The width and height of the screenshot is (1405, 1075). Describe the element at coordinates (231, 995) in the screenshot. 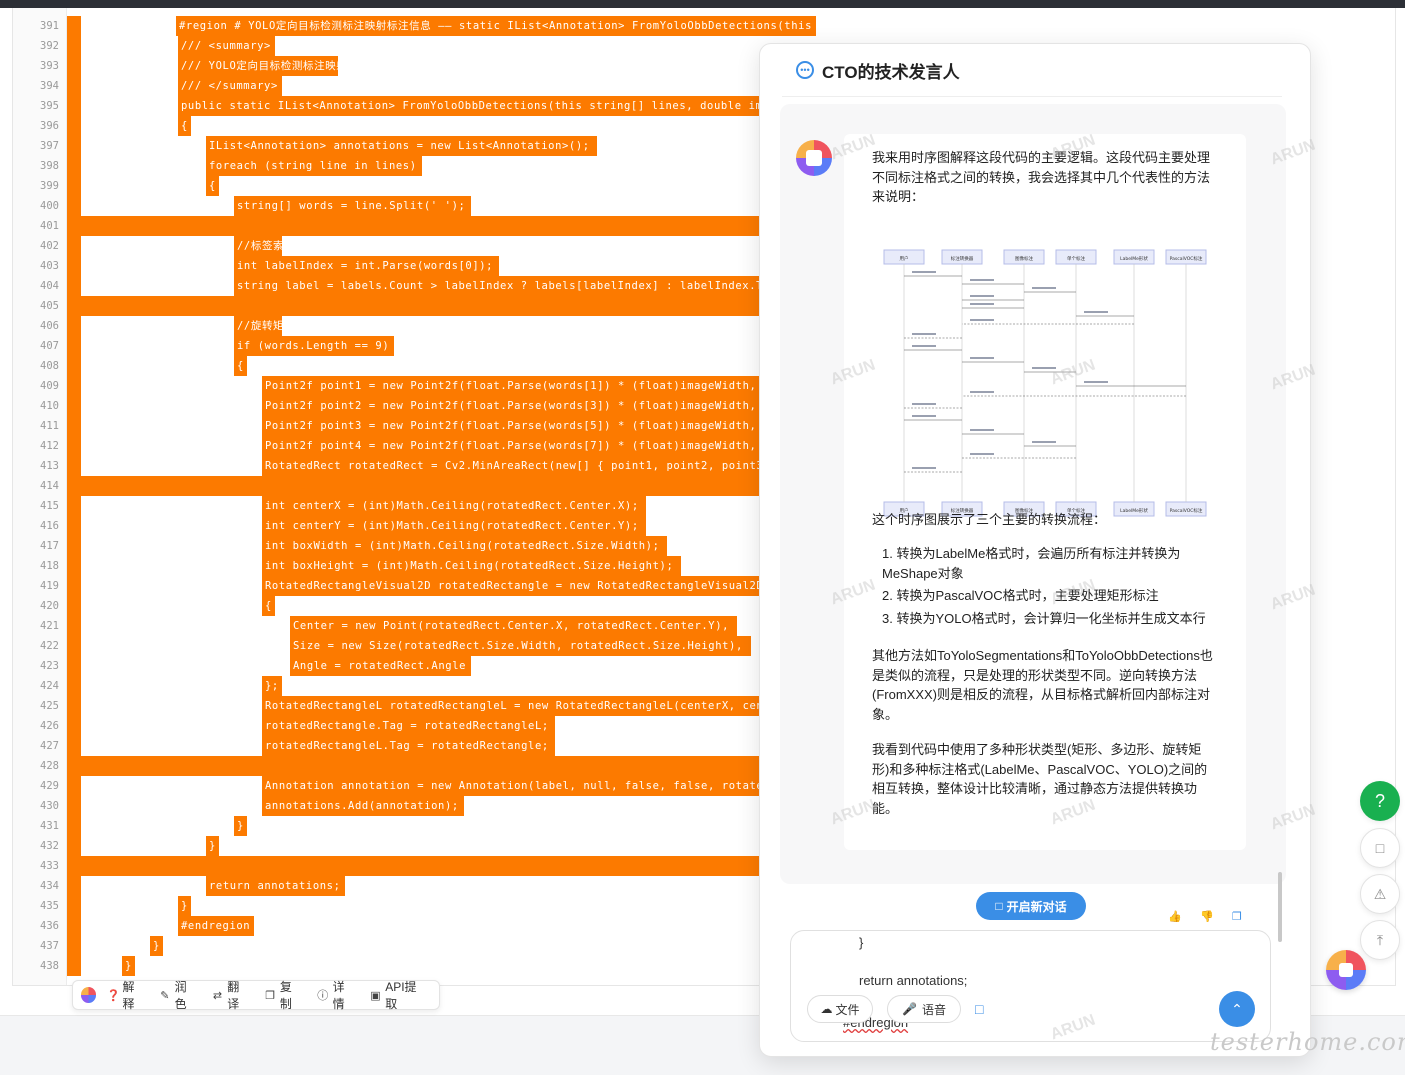

I see `translate-button: ⇄ 翻译` at that location.